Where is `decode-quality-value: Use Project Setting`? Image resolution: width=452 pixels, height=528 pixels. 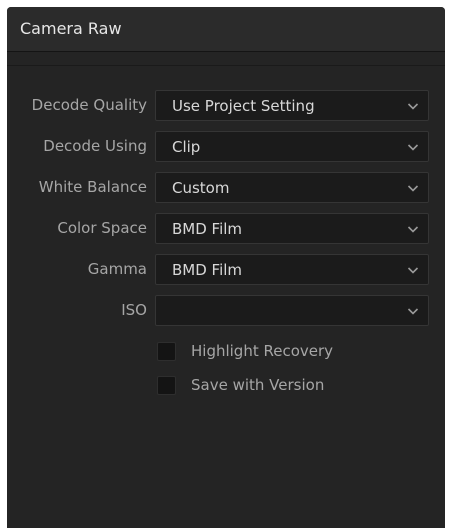 decode-quality-value: Use Project Setting is located at coordinates (243, 106).